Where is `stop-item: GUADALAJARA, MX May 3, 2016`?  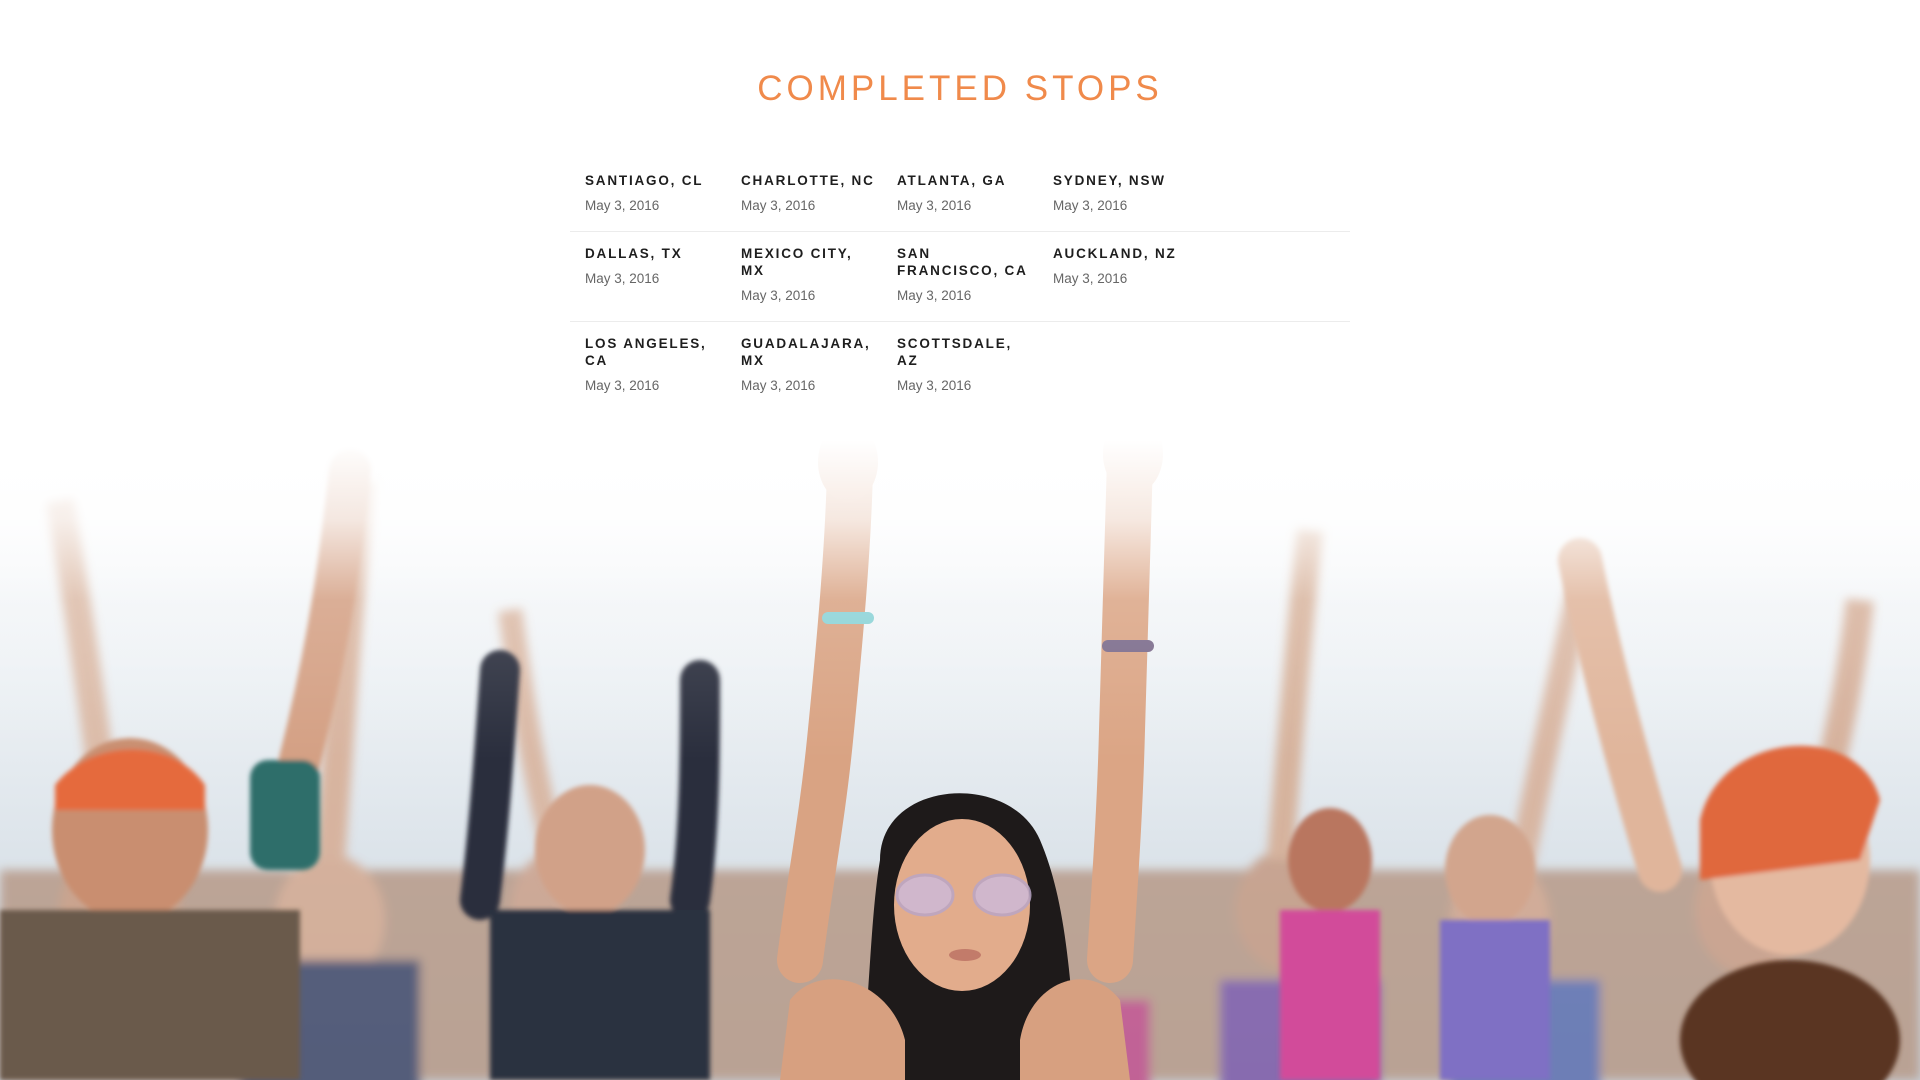 stop-item: GUADALAJARA, MX May 3, 2016 is located at coordinates (804, 364).